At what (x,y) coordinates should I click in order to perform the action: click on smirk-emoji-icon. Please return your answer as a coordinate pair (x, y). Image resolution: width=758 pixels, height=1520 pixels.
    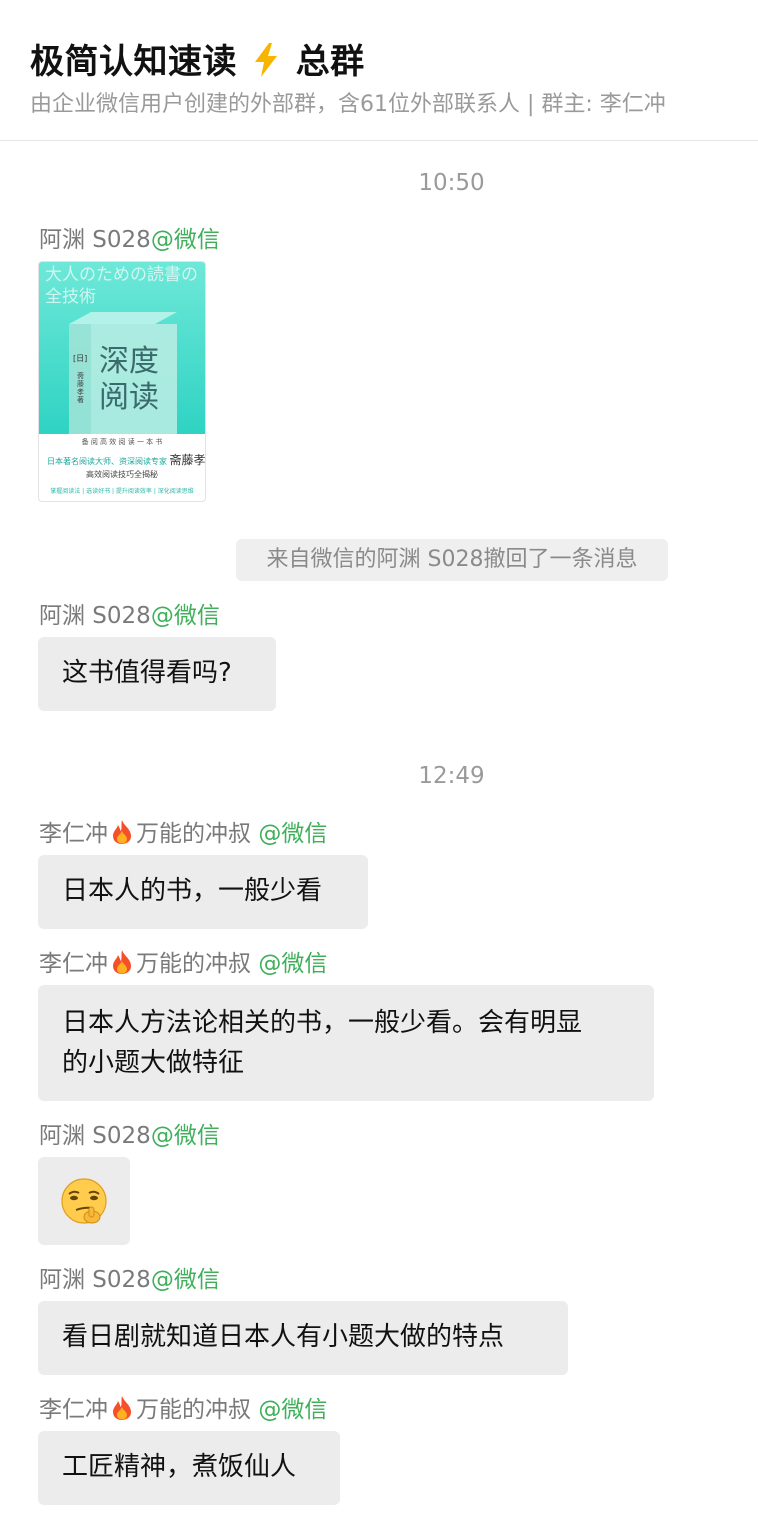
    Looking at the image, I should click on (84, 1201).